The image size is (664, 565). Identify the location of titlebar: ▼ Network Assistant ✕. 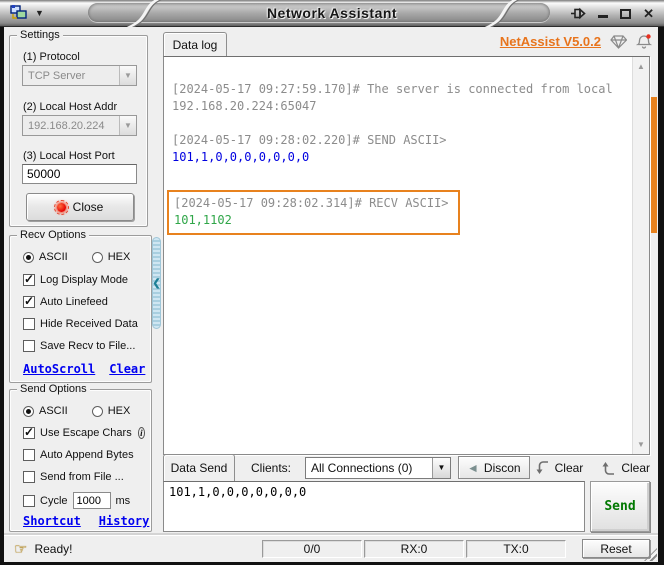
(332, 13).